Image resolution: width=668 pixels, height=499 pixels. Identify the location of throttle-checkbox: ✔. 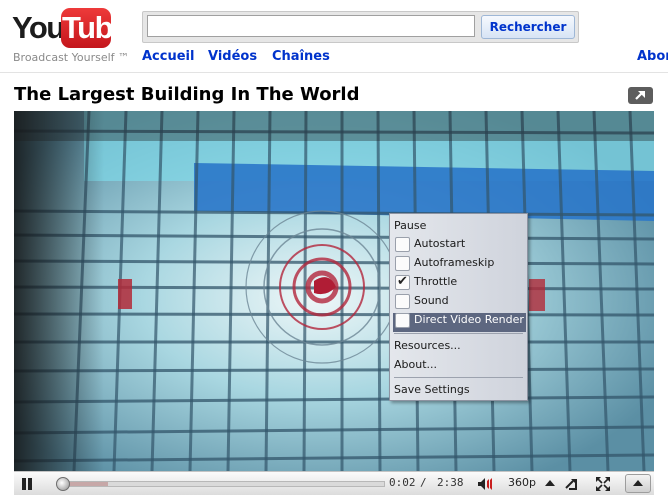
(402, 282).